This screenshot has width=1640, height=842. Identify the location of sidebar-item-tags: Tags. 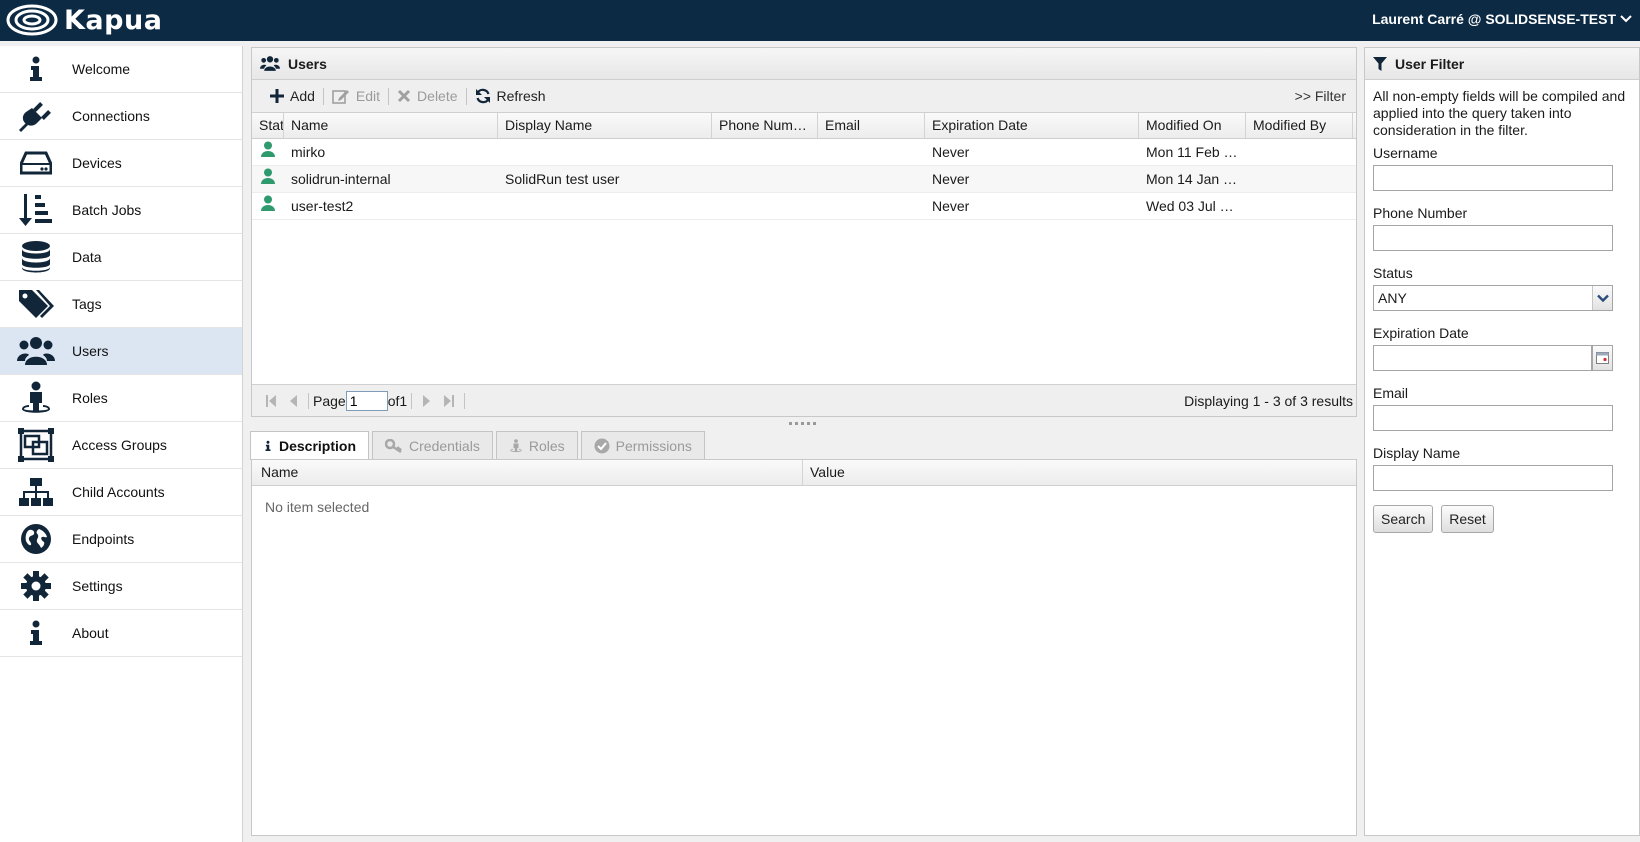
(121, 304).